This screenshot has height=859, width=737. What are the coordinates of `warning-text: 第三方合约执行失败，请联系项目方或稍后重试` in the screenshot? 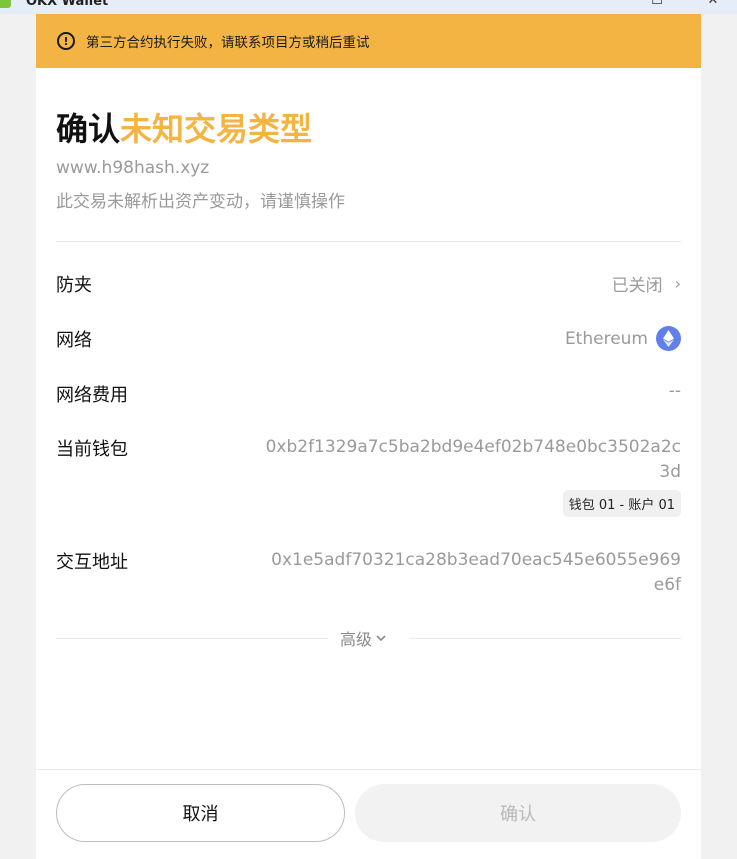 It's located at (228, 43).